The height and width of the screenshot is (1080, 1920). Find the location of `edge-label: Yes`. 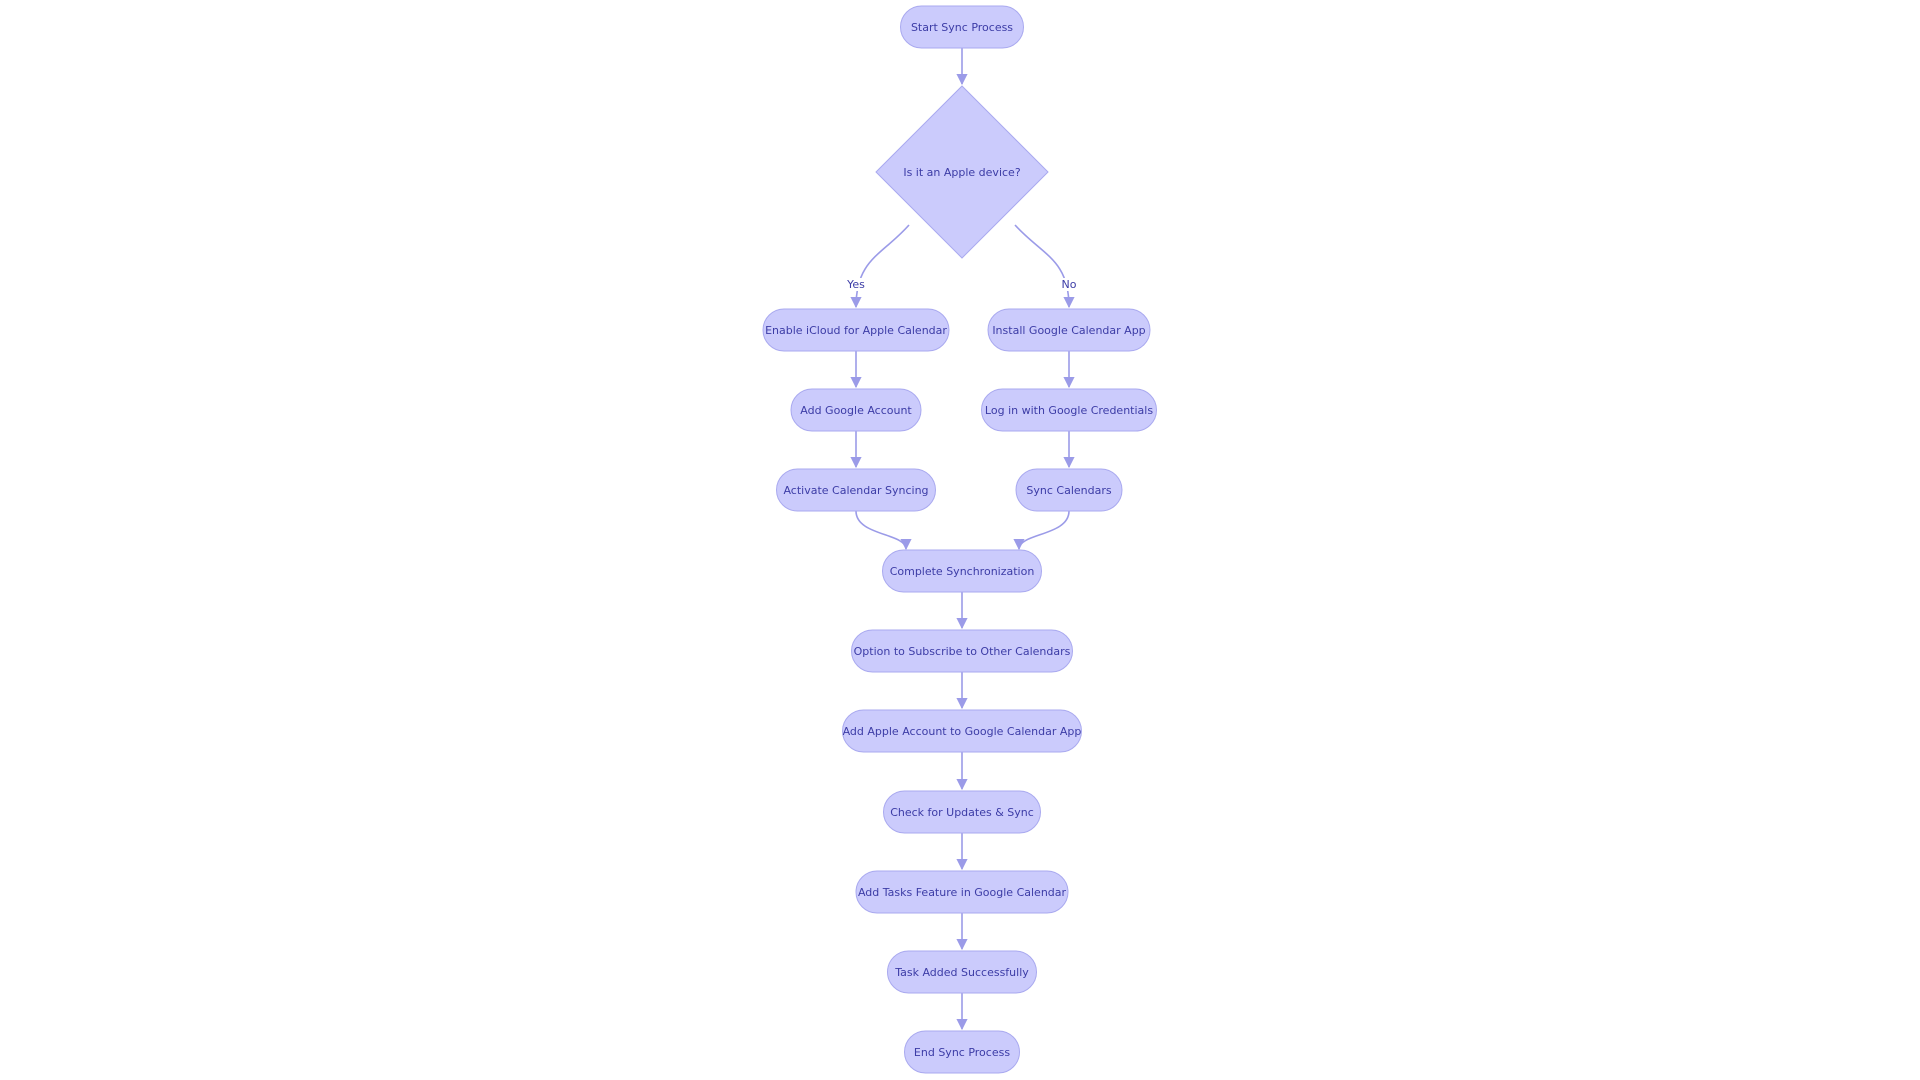

edge-label: Yes is located at coordinates (855, 284).